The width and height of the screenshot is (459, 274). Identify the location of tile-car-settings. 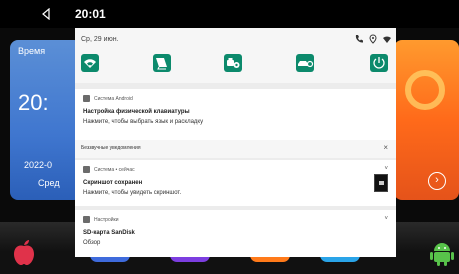
(233, 63).